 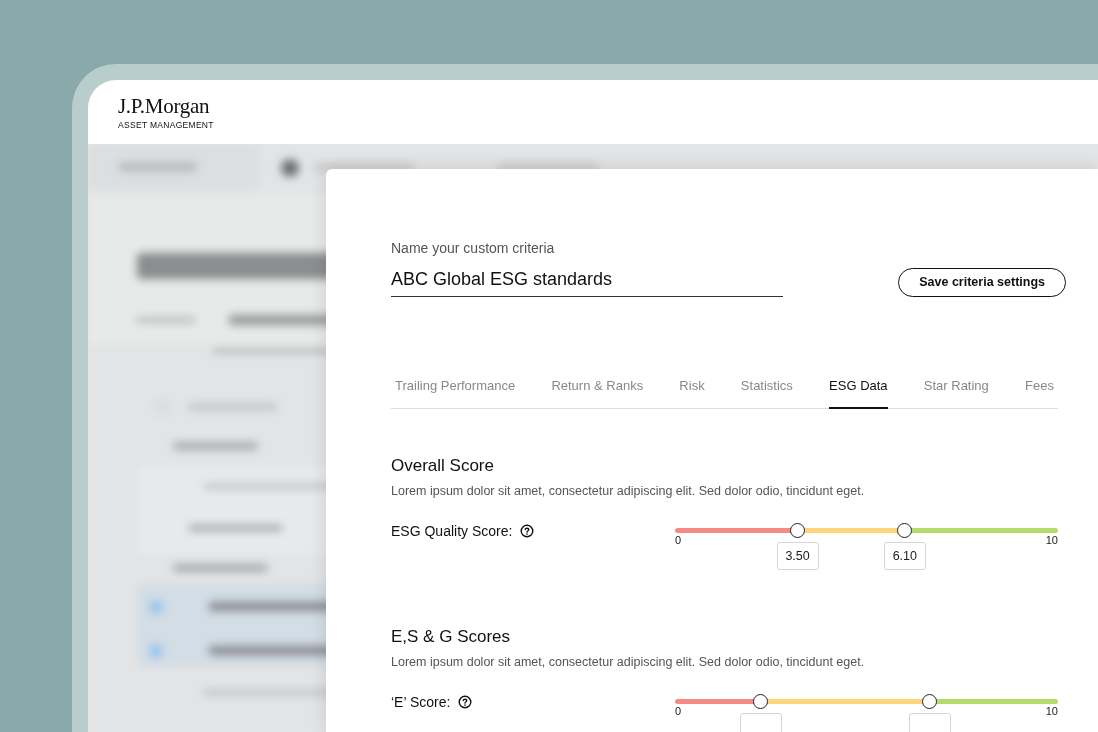 I want to click on logo-subtitle: ASSET MANAGEMENT, so click(x=166, y=125).